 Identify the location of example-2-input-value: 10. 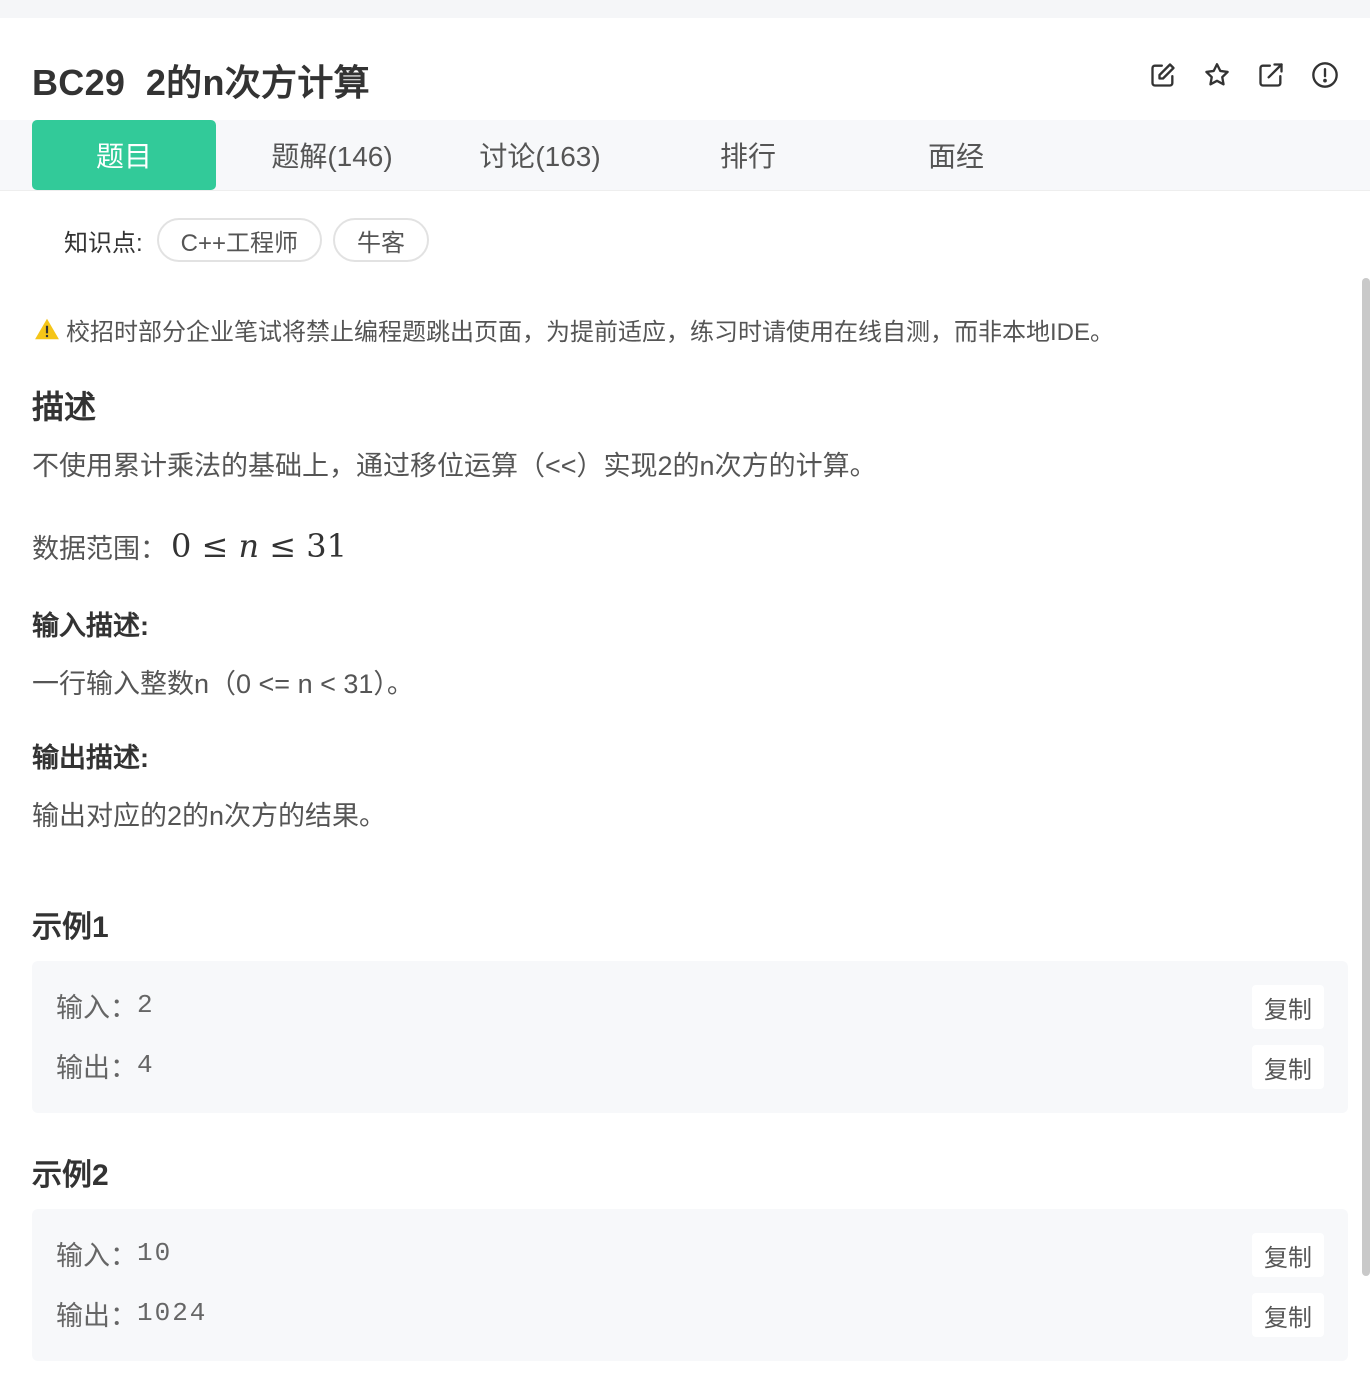
(155, 1253).